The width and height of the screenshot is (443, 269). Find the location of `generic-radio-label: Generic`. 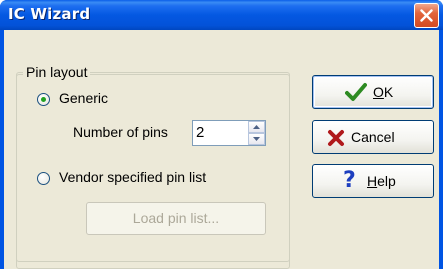

generic-radio-label: Generic is located at coordinates (83, 98).